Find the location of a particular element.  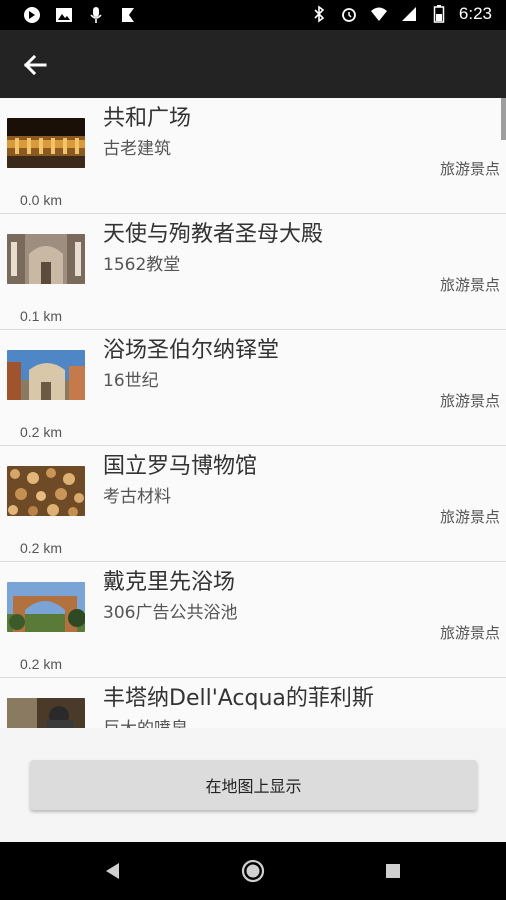

firefox-icon is located at coordinates (32, 15).